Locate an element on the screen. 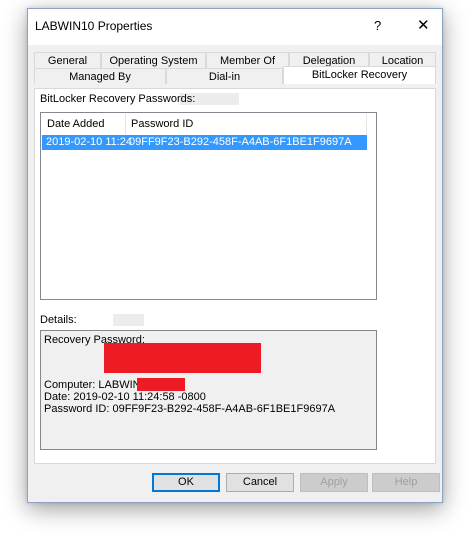  tab-bitlocker-recovery: BitLocker Recovery is located at coordinates (359, 75).